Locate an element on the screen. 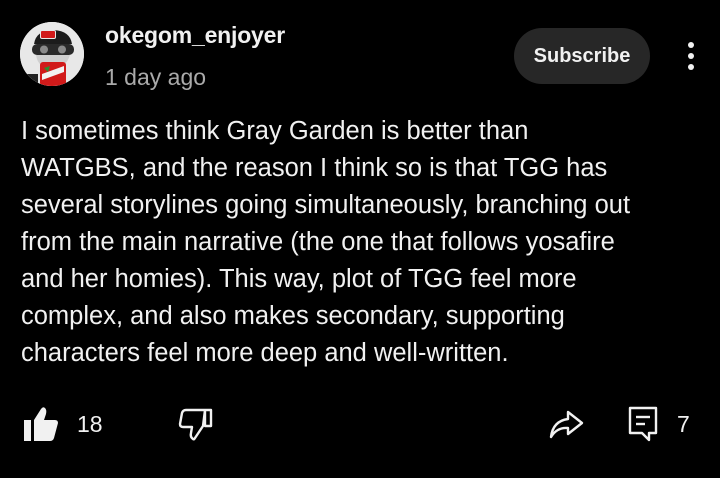 Image resolution: width=720 pixels, height=478 pixels. avatar-icon is located at coordinates (52, 54).